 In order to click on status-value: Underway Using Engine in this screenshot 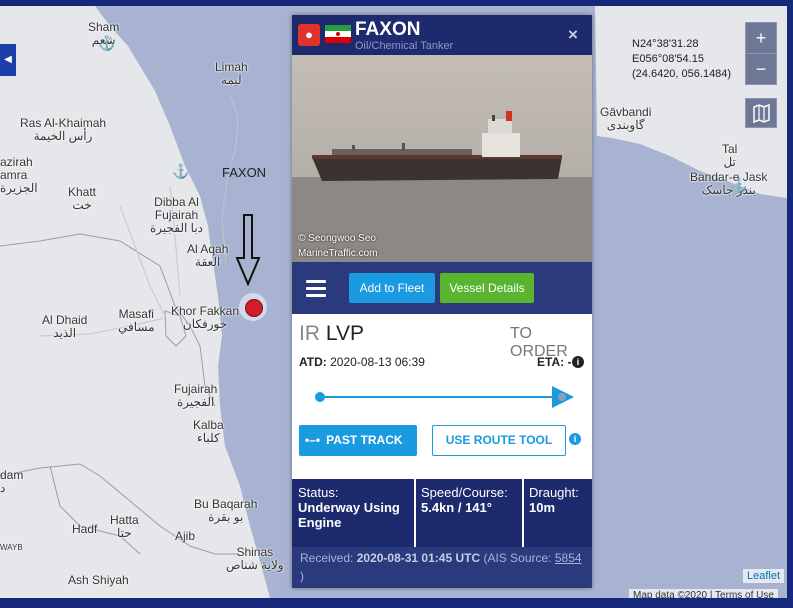, I will do `click(349, 515)`.